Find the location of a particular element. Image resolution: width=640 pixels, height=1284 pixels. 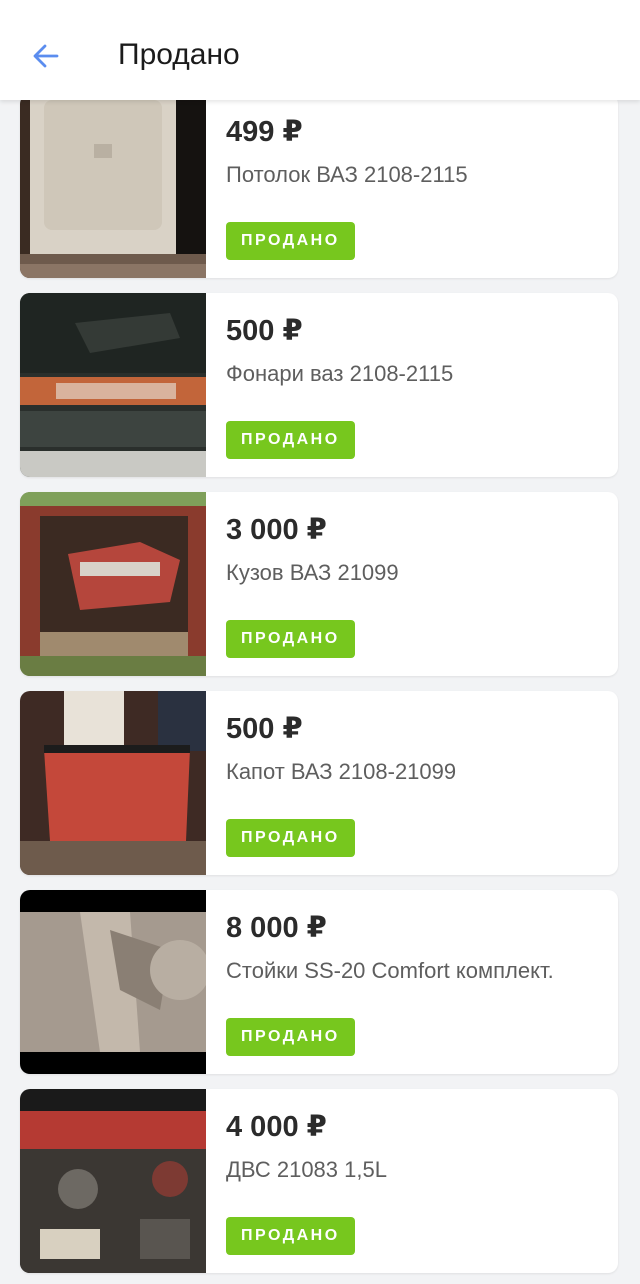

back-button is located at coordinates (46, 56).